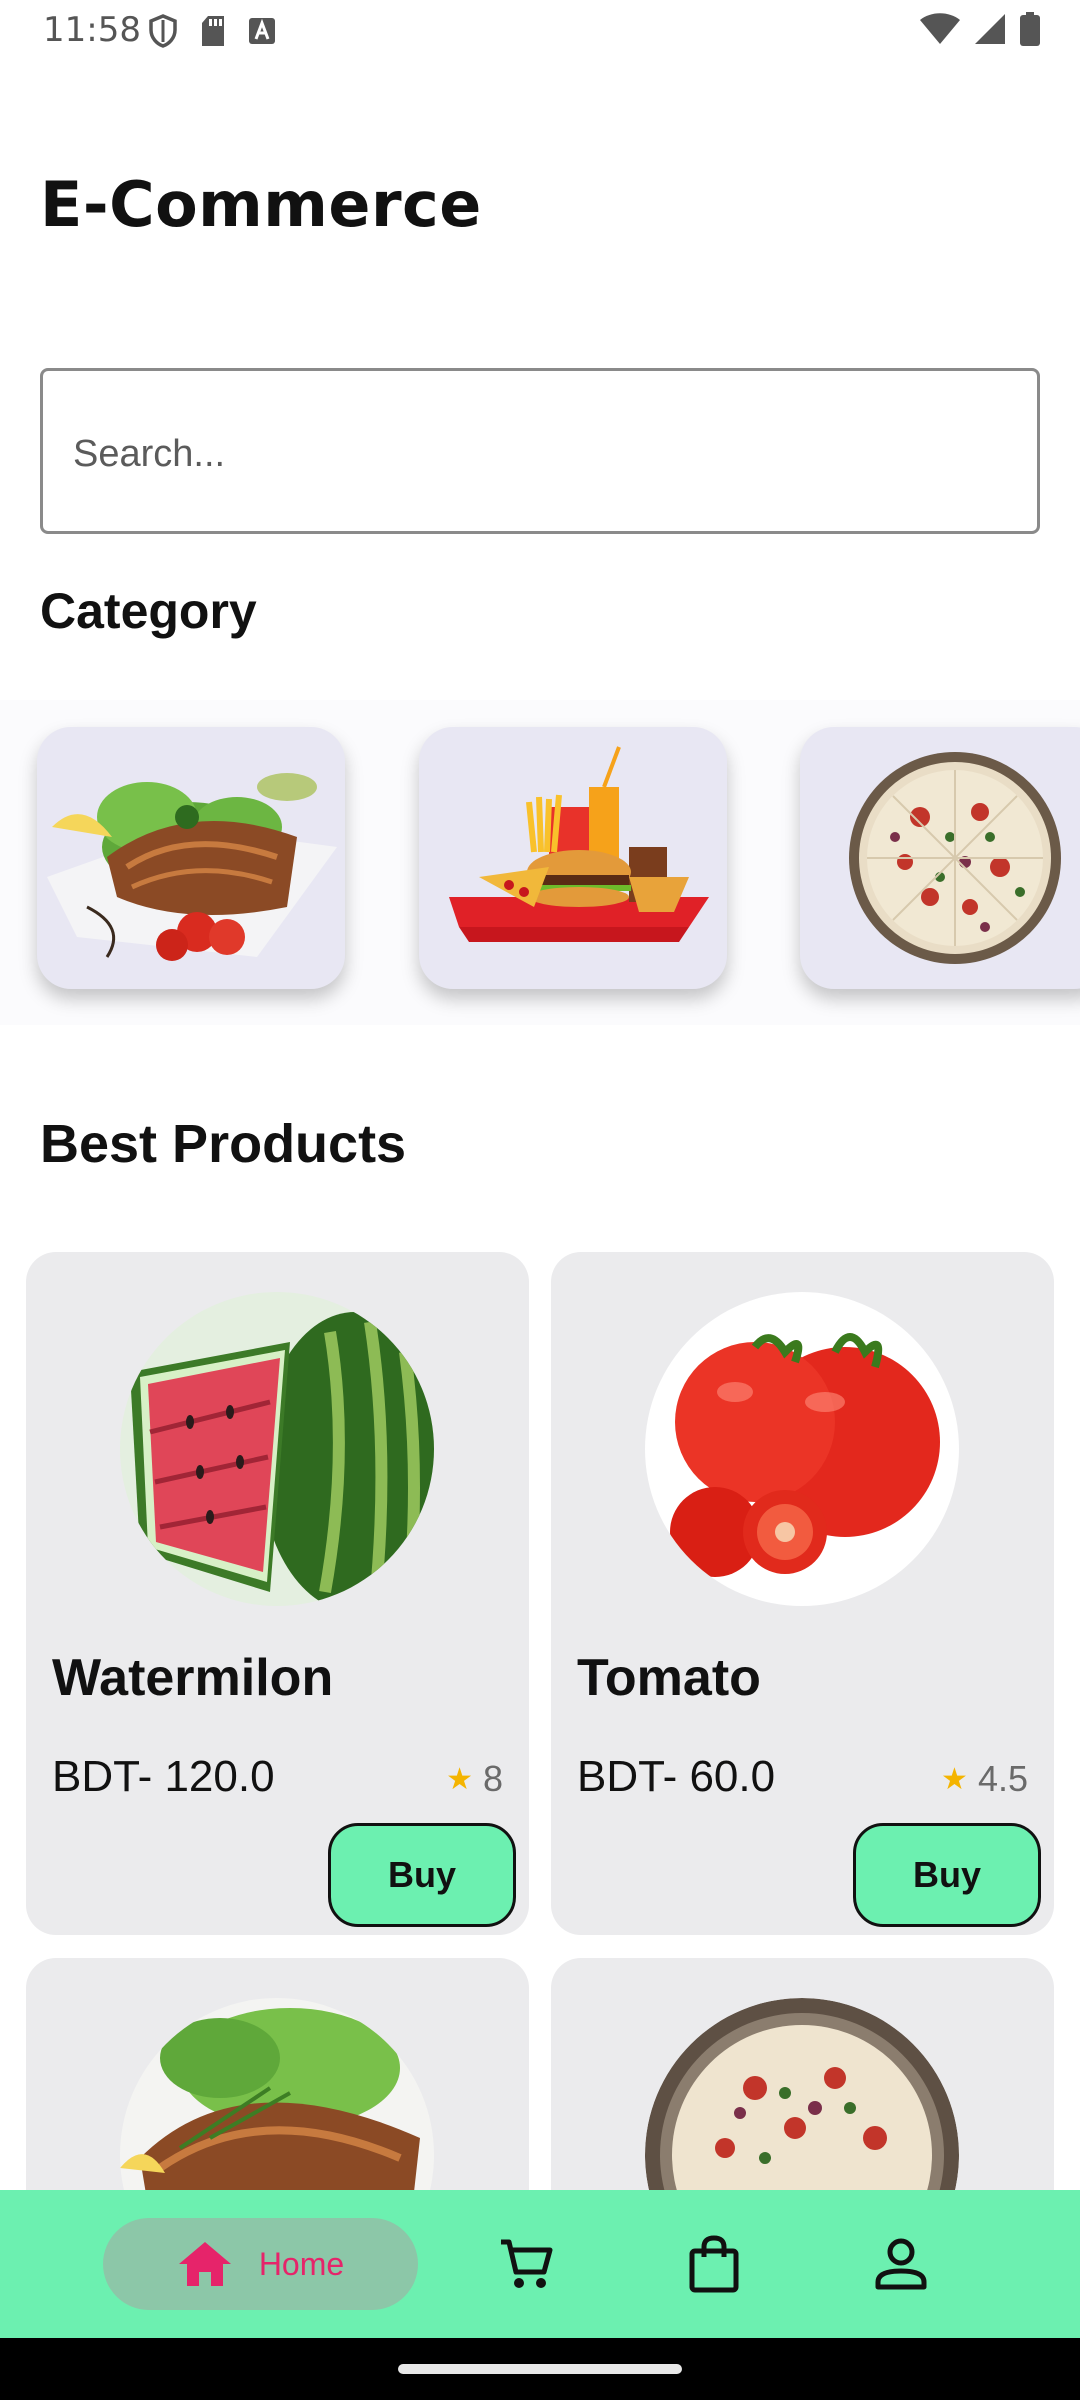 The height and width of the screenshot is (2400, 1080). I want to click on product-card-salmon, so click(277, 2074).